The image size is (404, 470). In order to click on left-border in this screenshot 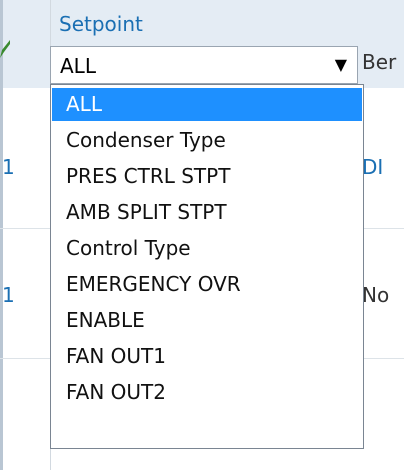, I will do `click(1, 235)`.